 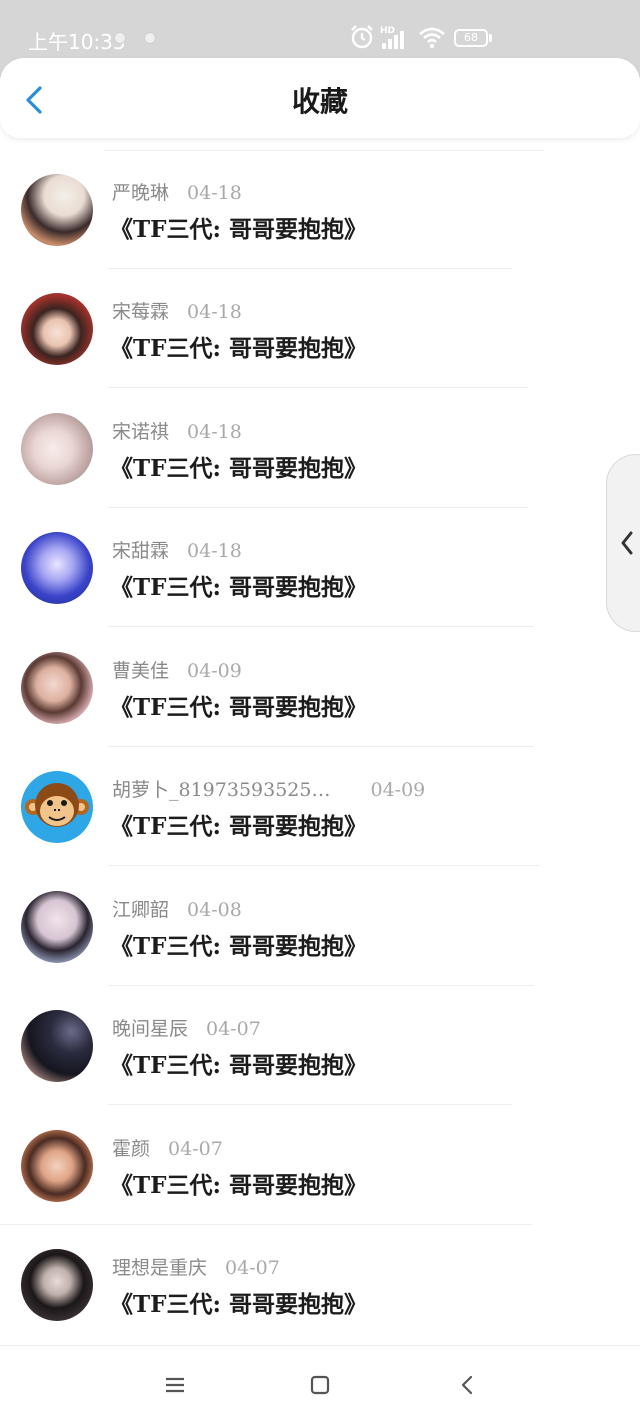 What do you see at coordinates (140, 432) in the screenshot?
I see `author-name: 宋诺祺` at bounding box center [140, 432].